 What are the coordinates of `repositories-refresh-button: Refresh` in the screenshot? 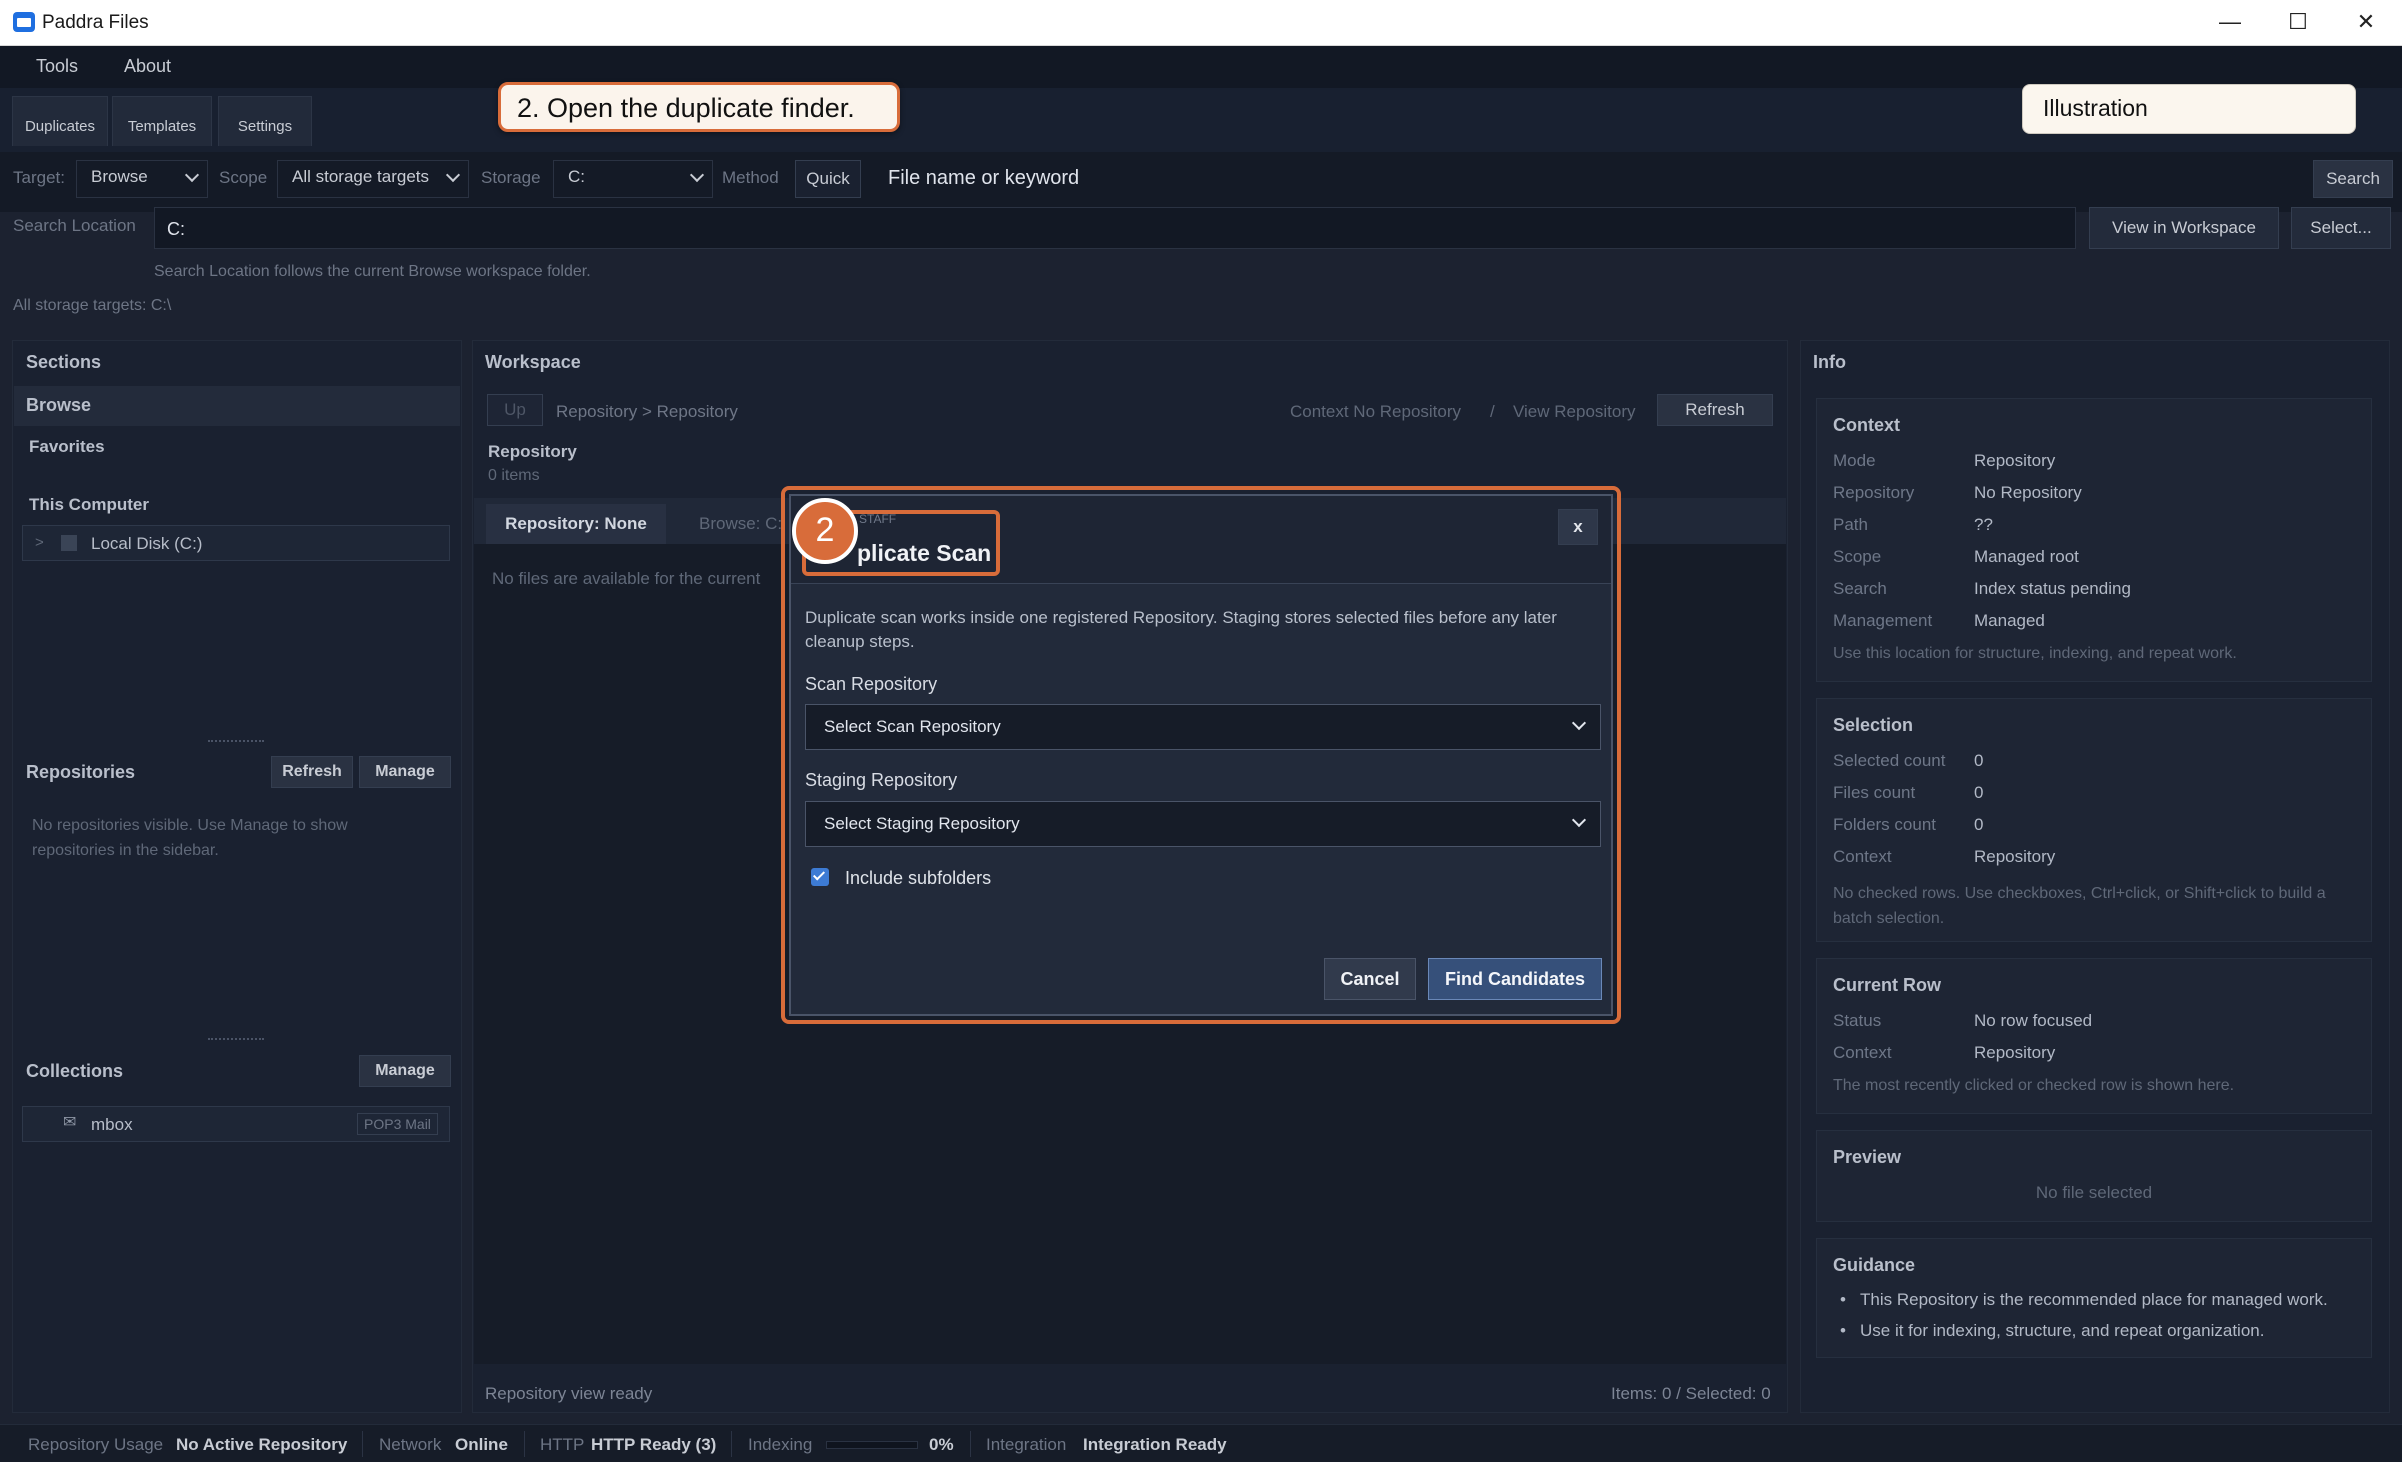 It's located at (312, 772).